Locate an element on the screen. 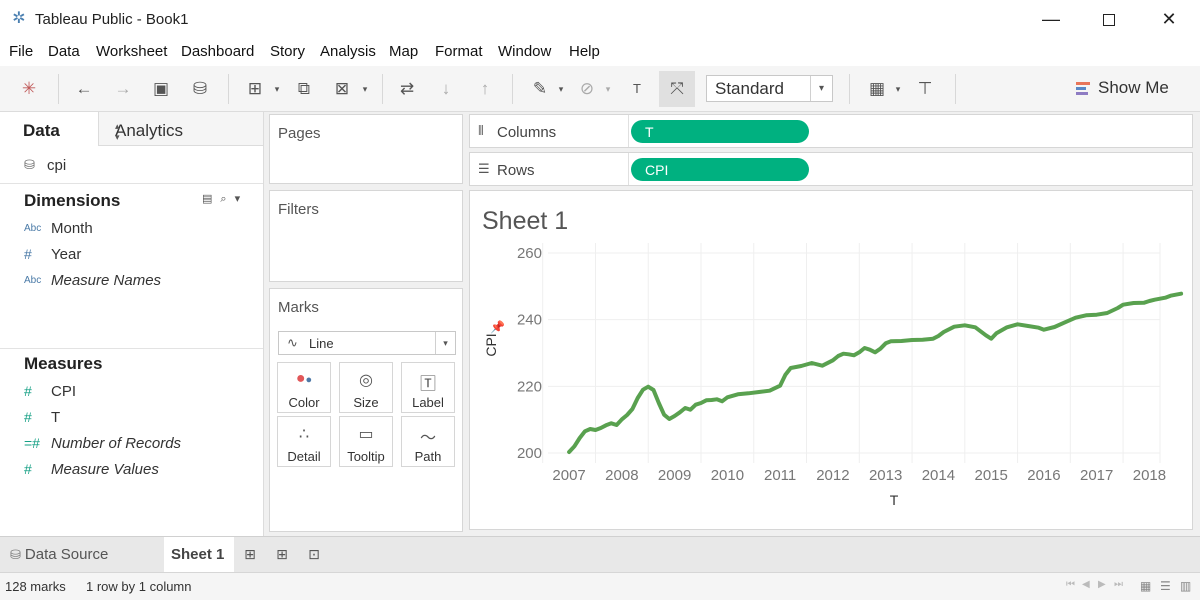  y-tick-label: 200 is located at coordinates (529, 453).